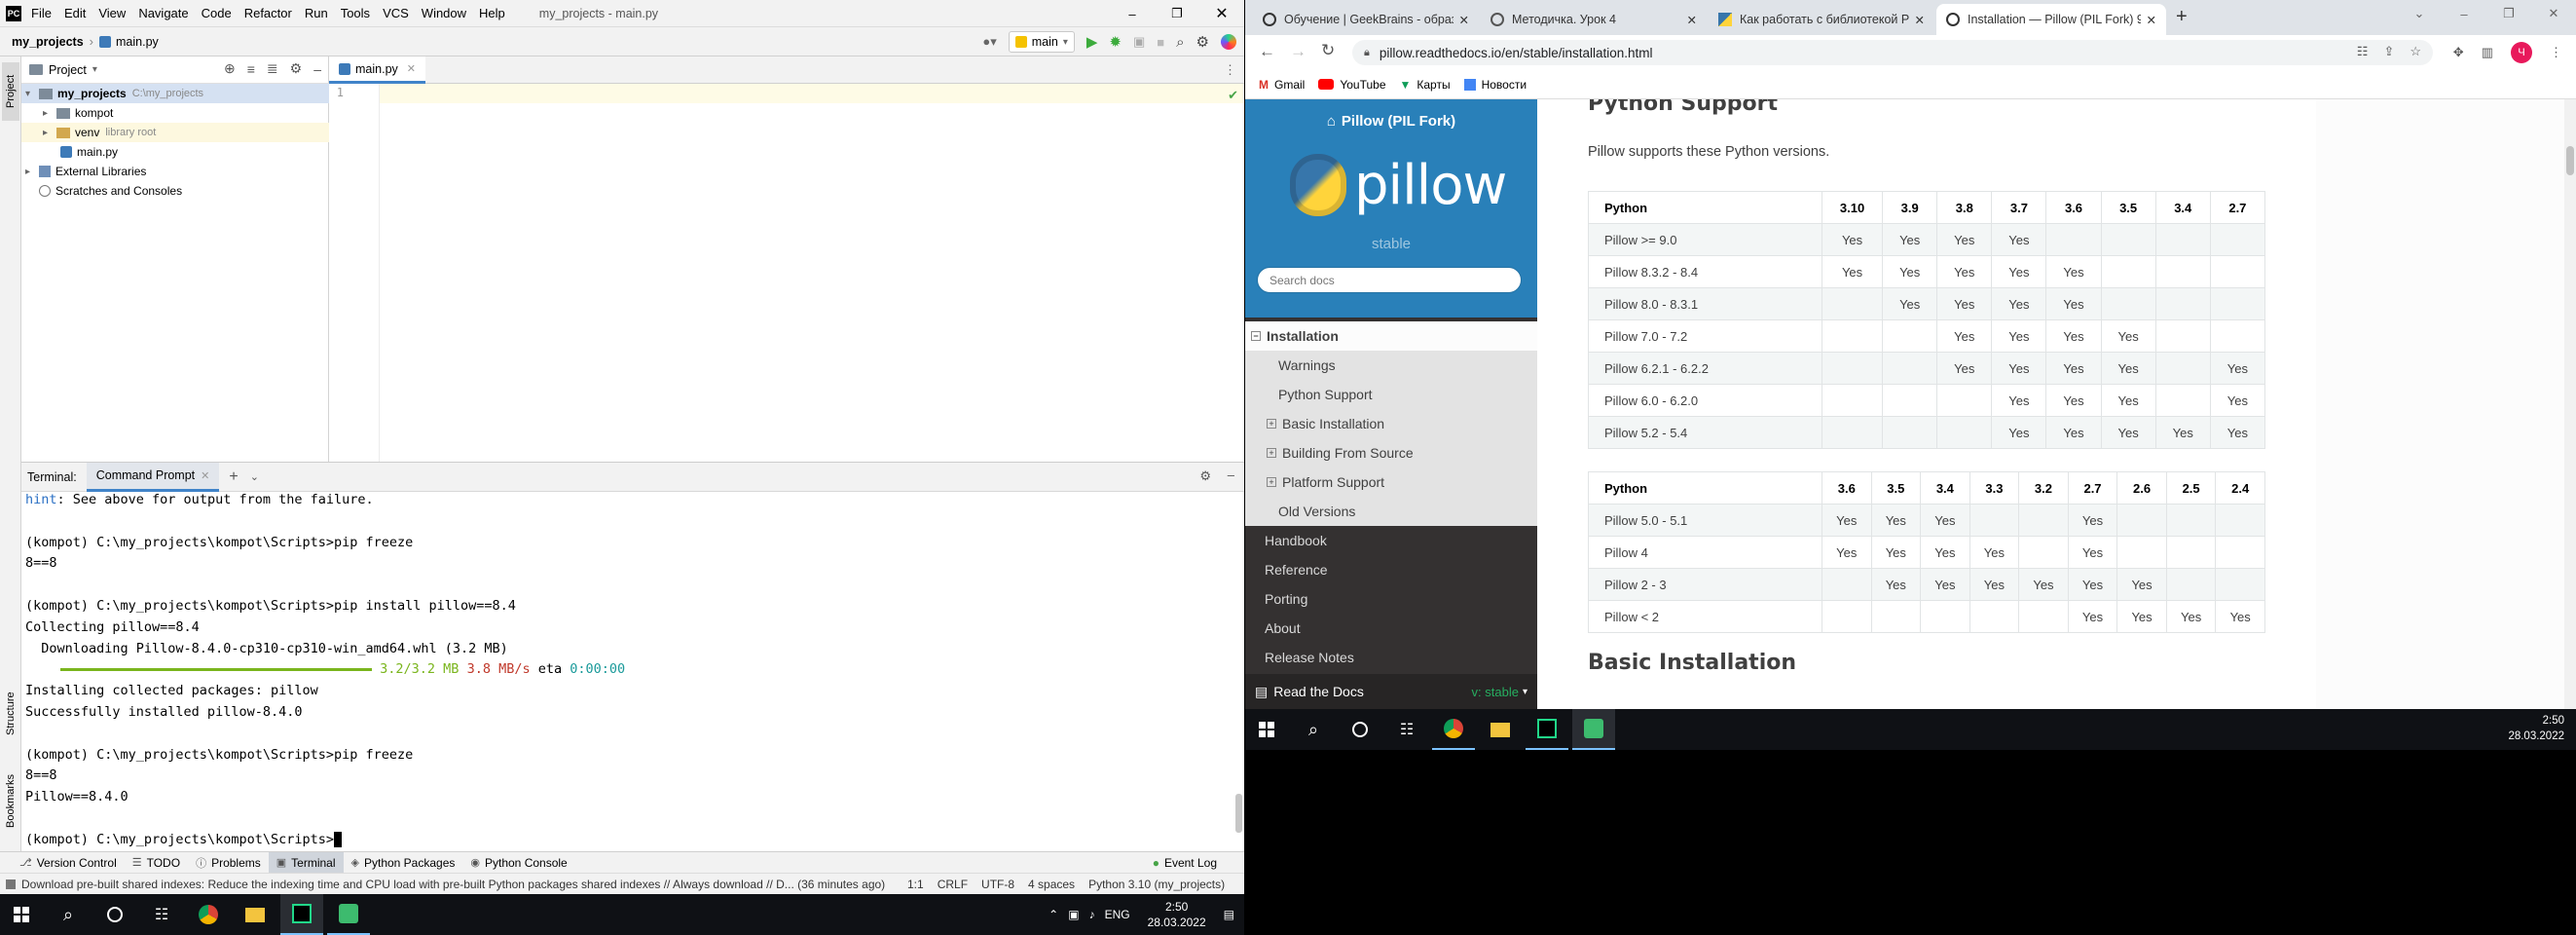 Image resolution: width=2576 pixels, height=935 pixels. Describe the element at coordinates (2419, 14) in the screenshot. I see `tab-search-icon: ⌄` at that location.